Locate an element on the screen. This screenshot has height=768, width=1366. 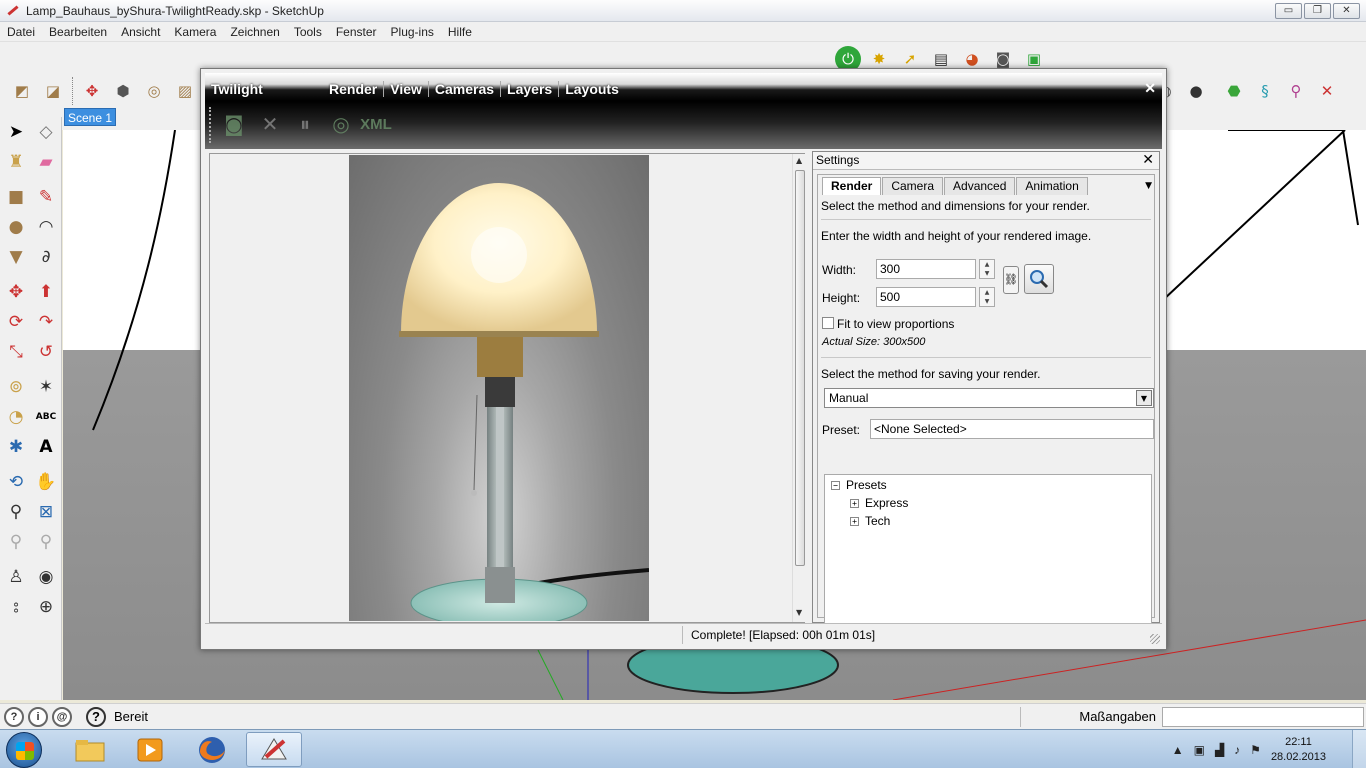
close-button: ✕ is located at coordinates (1346, 11).